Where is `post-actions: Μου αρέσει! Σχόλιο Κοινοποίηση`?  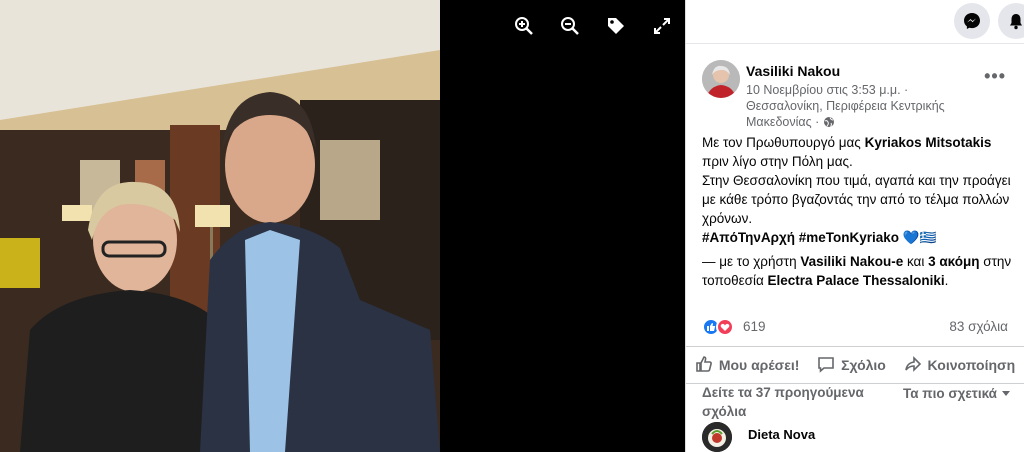 post-actions: Μου αρέσει! Σχόλιο Κοινοποίηση is located at coordinates (855, 365).